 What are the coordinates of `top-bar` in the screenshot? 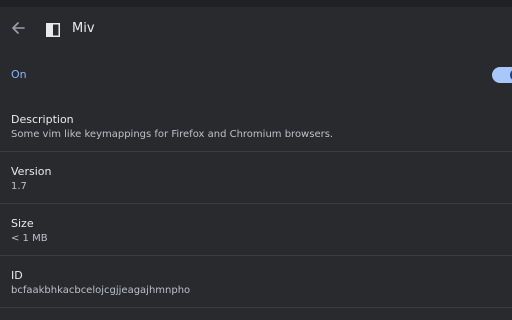 It's located at (256, 3).